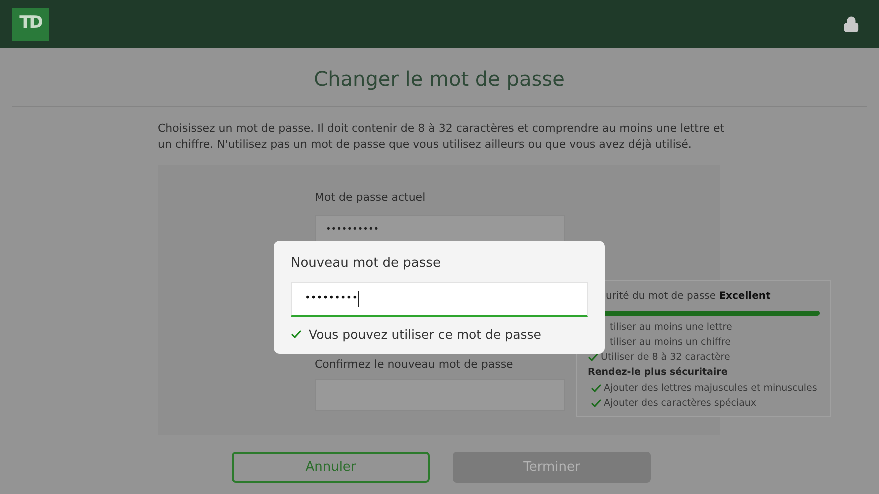  I want to click on lock-icon, so click(851, 24).